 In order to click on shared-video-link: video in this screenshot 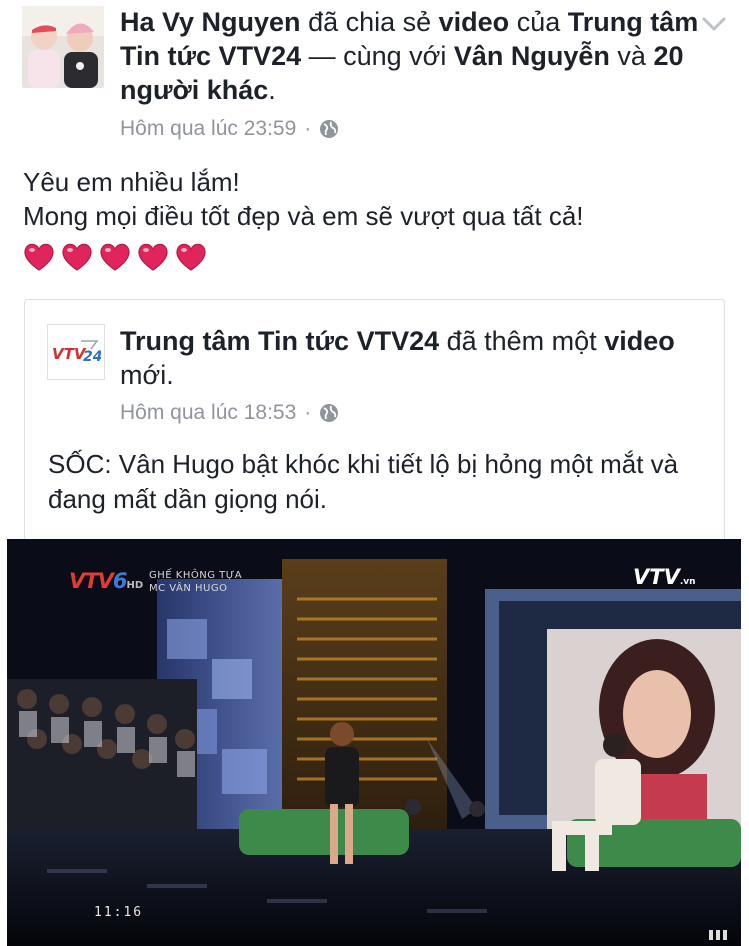, I will do `click(639, 341)`.